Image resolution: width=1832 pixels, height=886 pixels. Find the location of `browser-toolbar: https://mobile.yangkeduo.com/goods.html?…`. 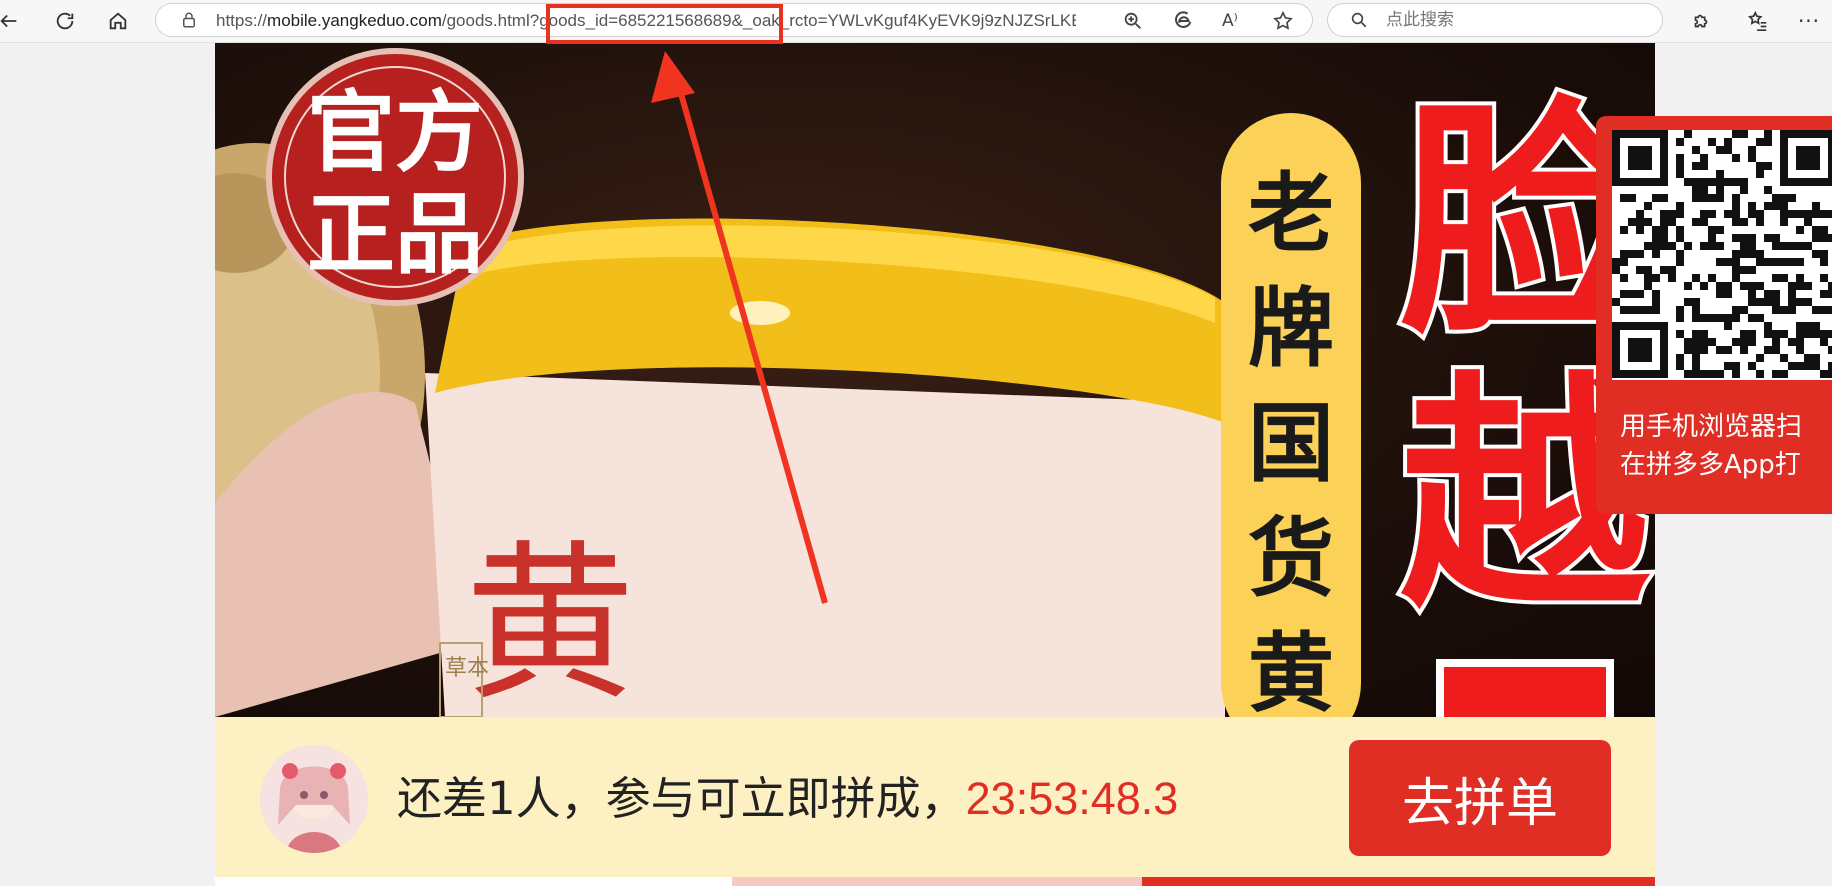

browser-toolbar: https://mobile.yangkeduo.com/goods.html?… is located at coordinates (916, 21).